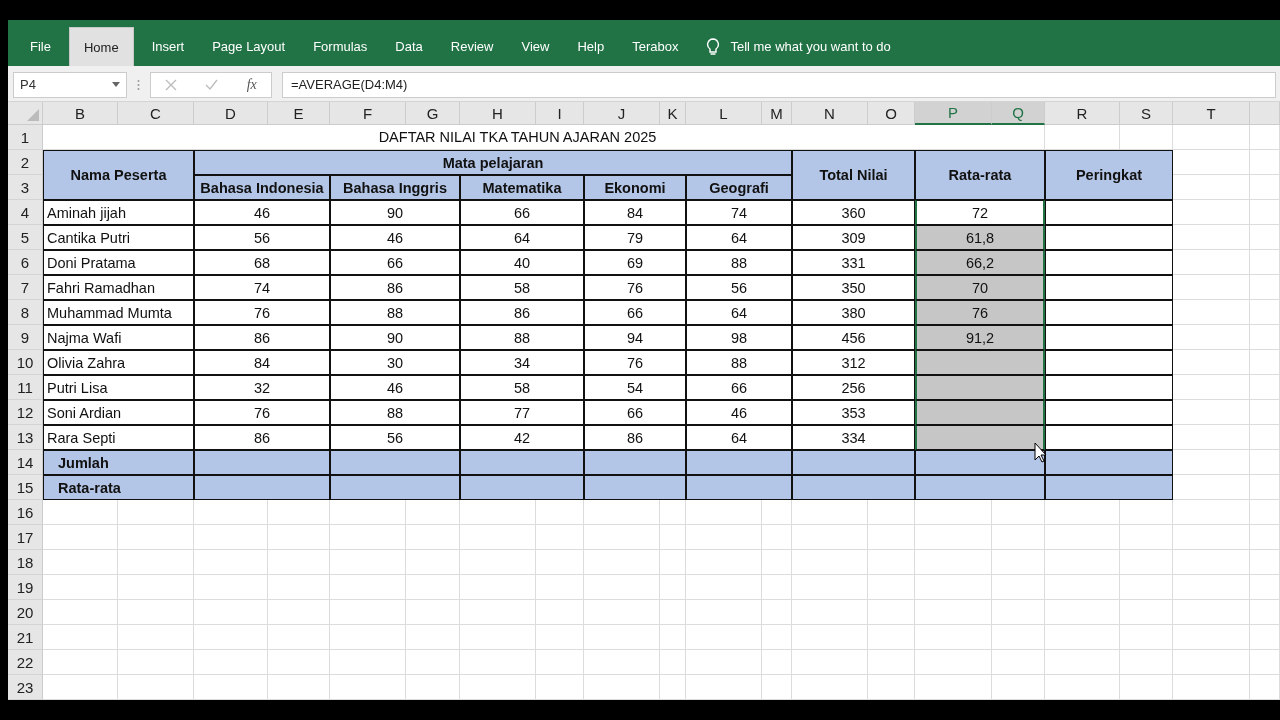 Image resolution: width=1280 pixels, height=720 pixels. I want to click on row-header: 11, so click(25, 387).